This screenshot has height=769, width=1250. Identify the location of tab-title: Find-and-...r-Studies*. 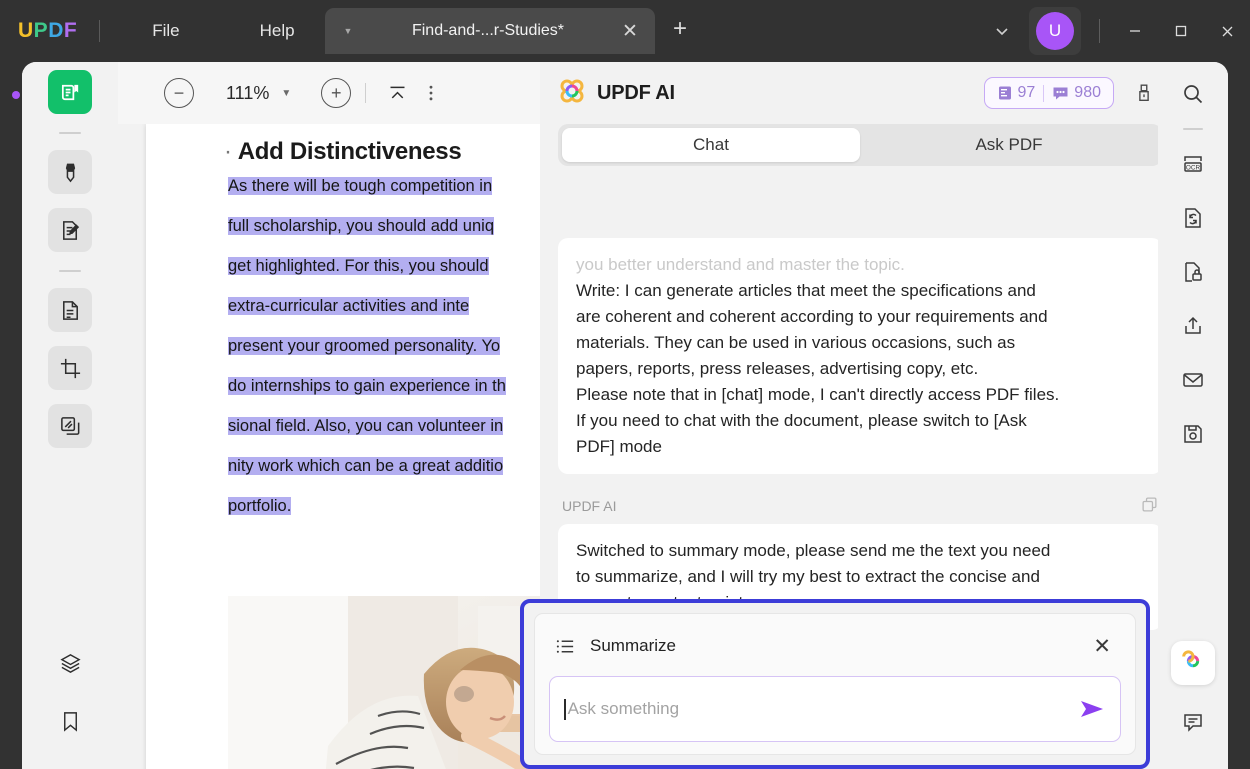
(488, 30).